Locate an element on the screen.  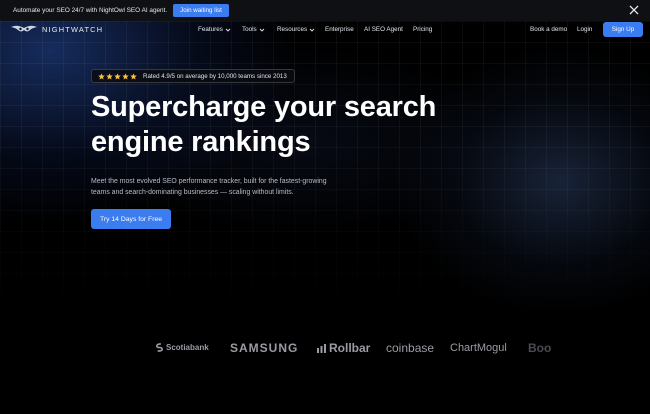
login-link: Login is located at coordinates (584, 29).